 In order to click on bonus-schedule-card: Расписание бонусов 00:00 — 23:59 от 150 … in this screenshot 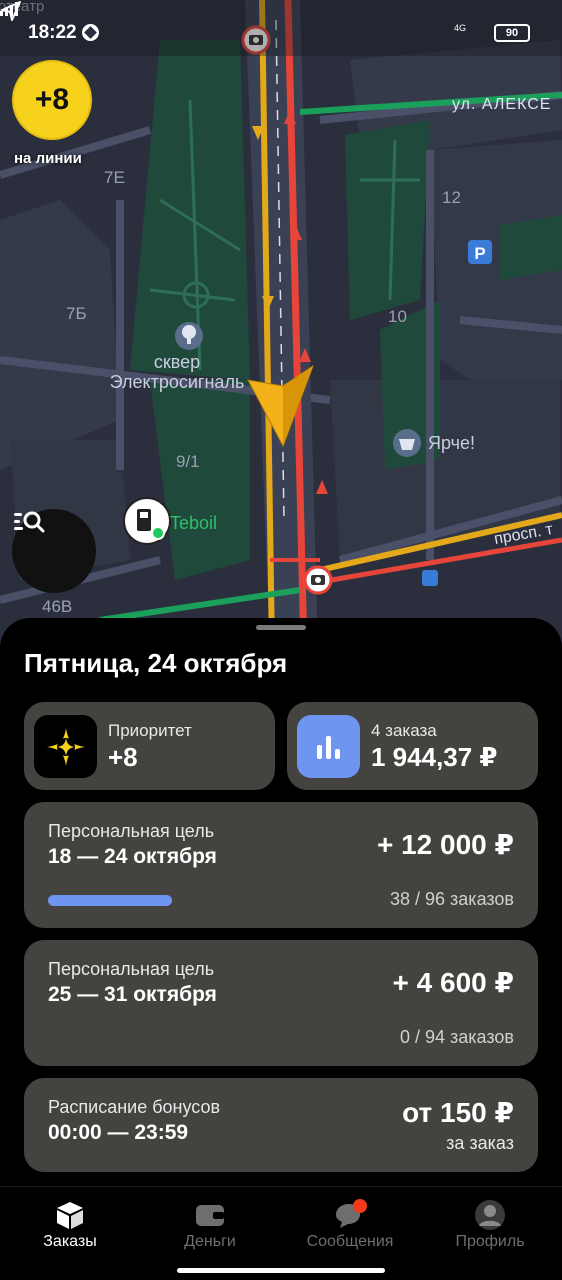, I will do `click(281, 1125)`.